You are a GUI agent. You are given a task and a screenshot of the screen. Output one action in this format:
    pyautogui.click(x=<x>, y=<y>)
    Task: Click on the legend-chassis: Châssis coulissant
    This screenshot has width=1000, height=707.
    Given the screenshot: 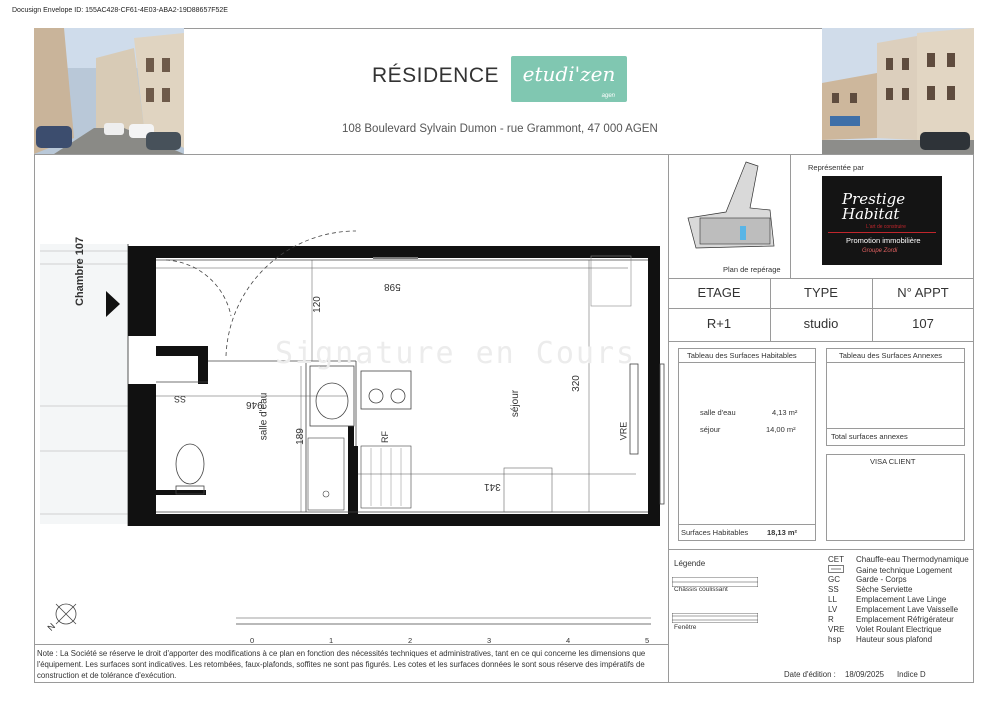 What is the action you would take?
    pyautogui.click(x=701, y=589)
    